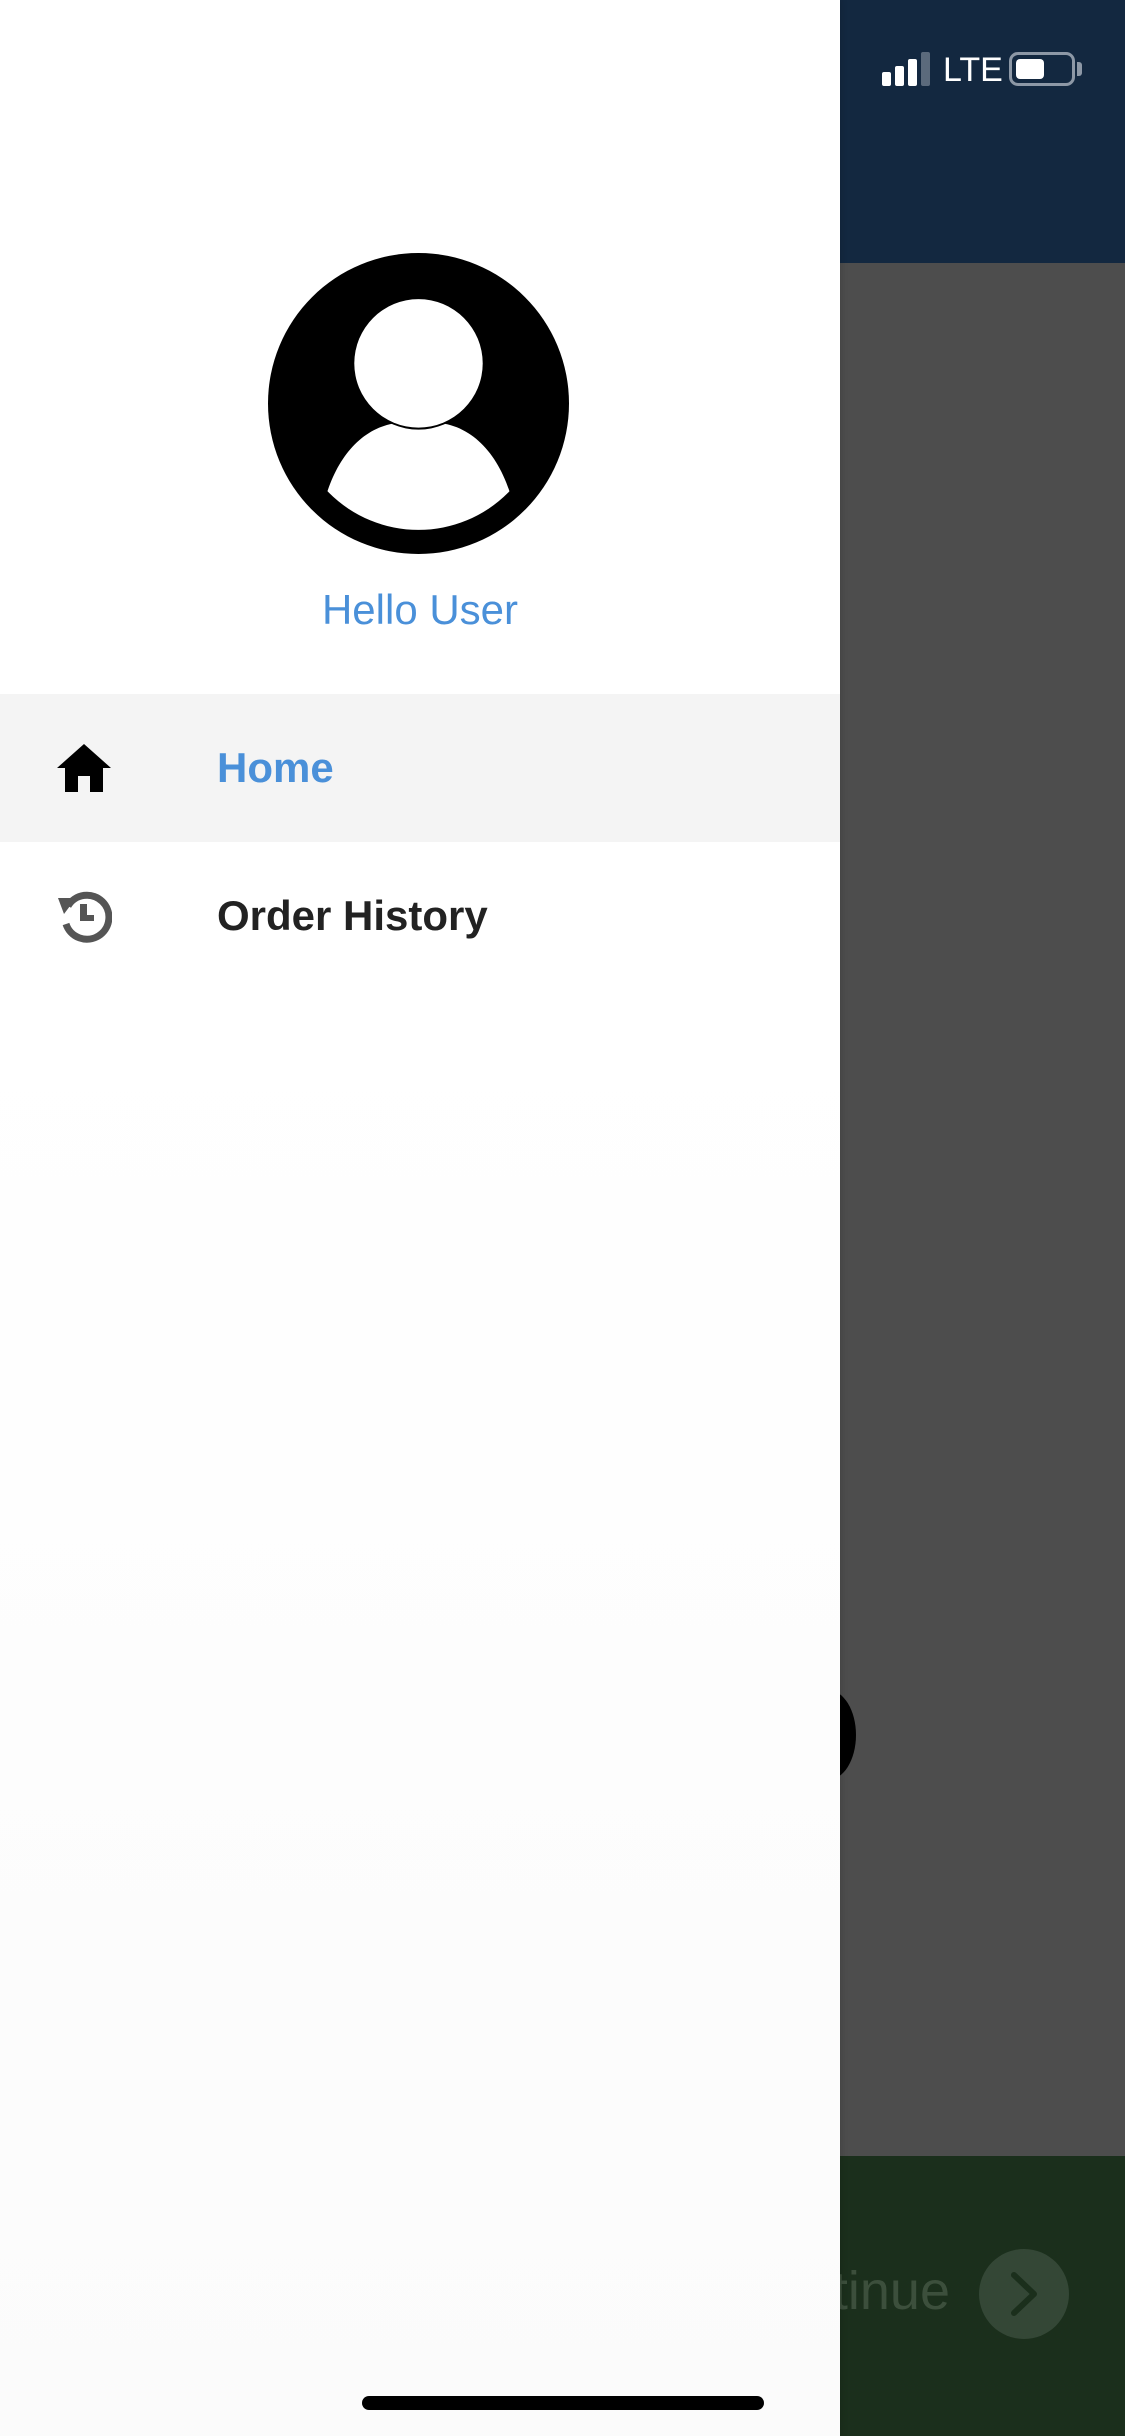 The width and height of the screenshot is (1125, 2436). I want to click on menu-label-order-history: Order History, so click(352, 915).